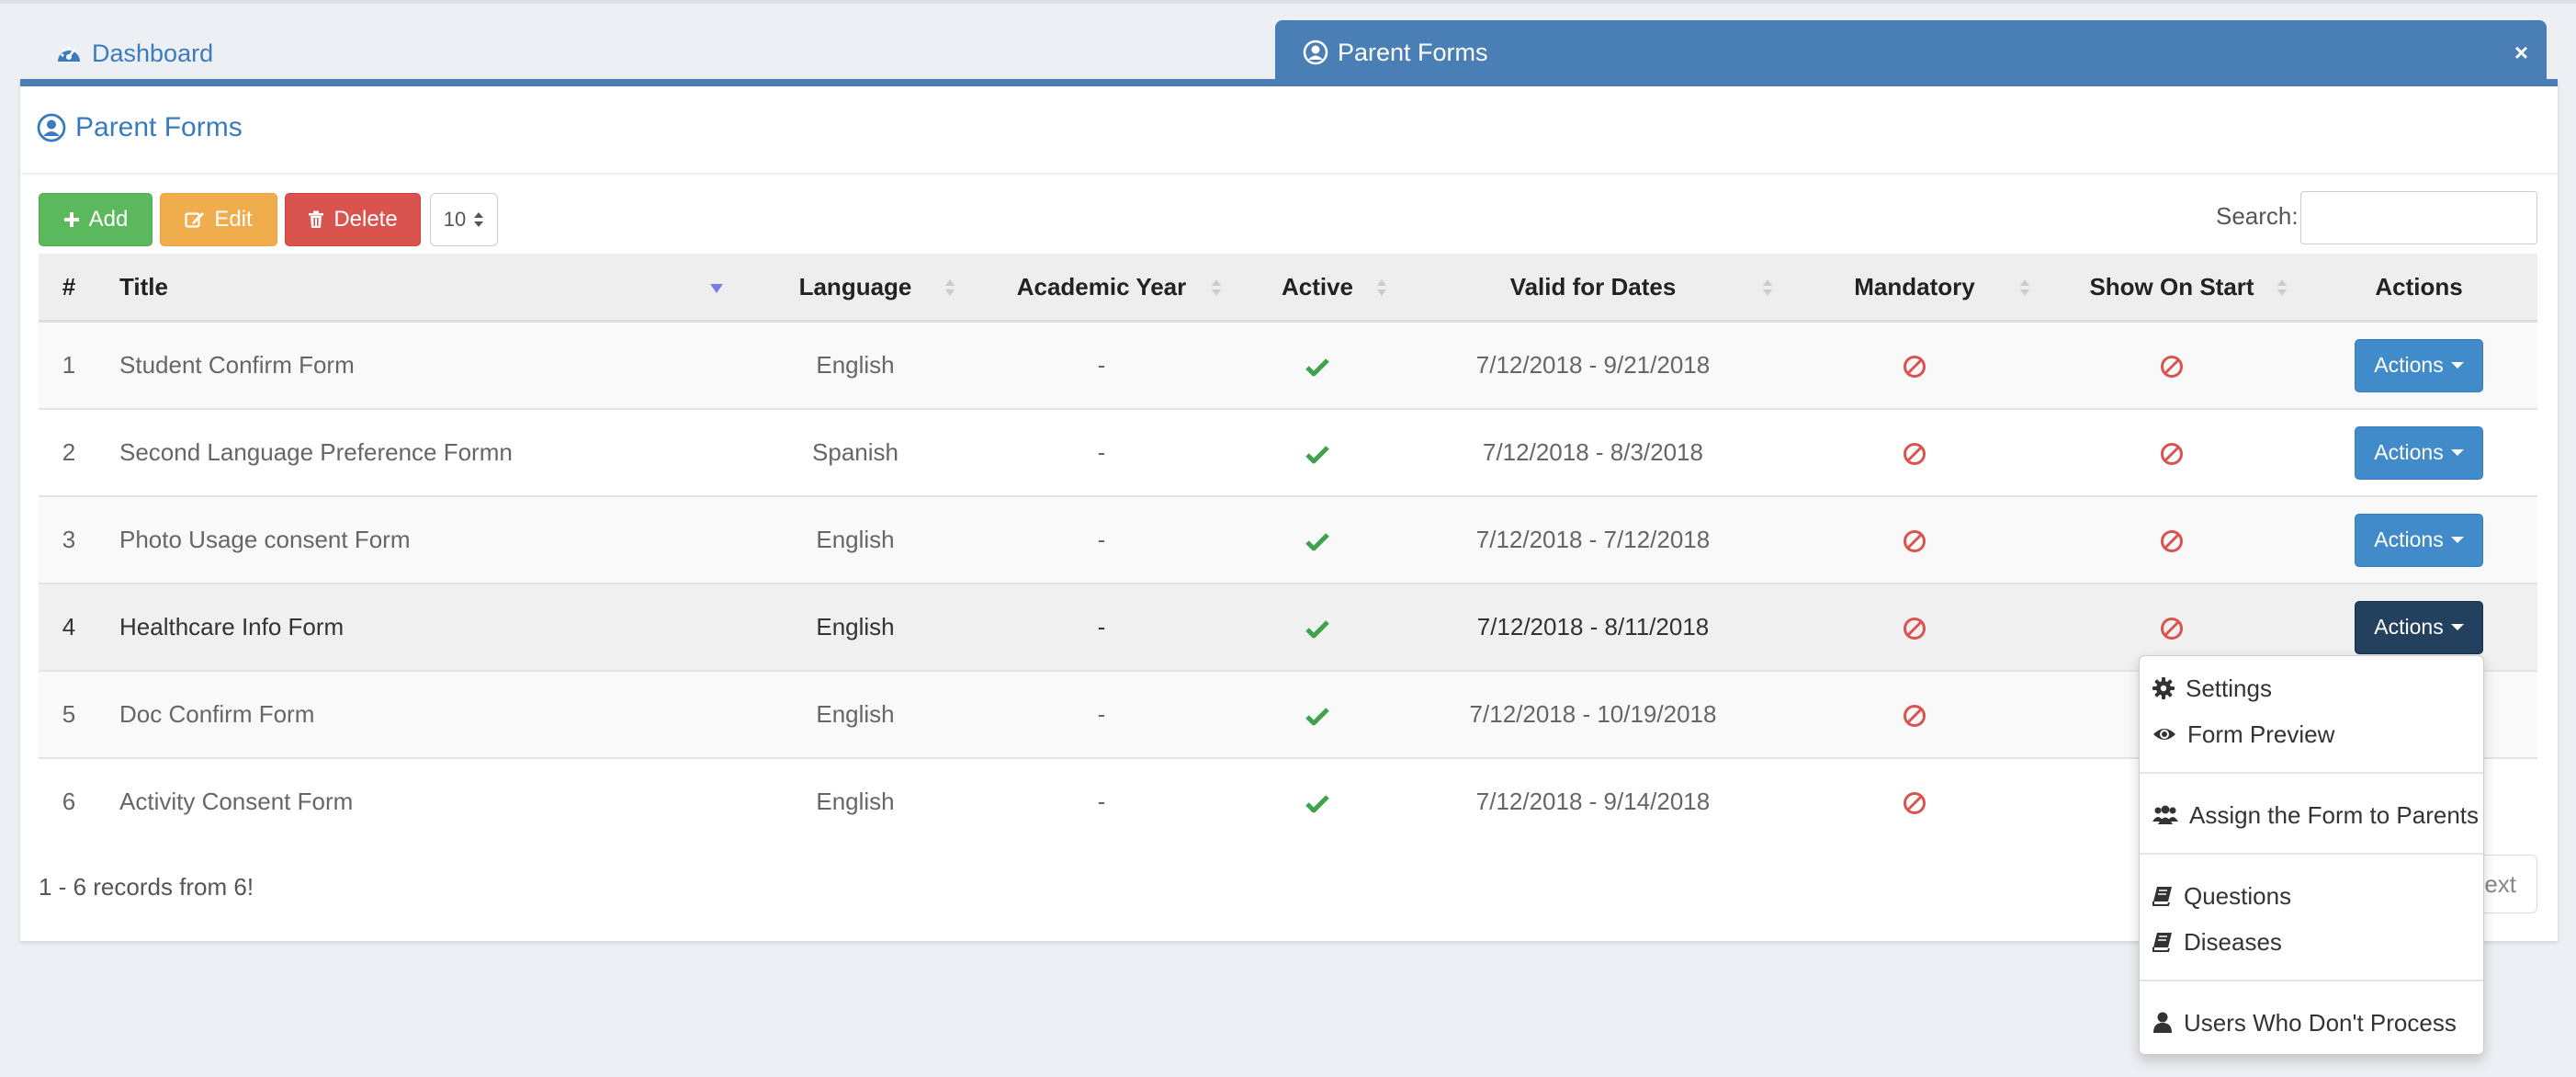 This screenshot has width=2576, height=1077. I want to click on trash-icon, so click(316, 219).